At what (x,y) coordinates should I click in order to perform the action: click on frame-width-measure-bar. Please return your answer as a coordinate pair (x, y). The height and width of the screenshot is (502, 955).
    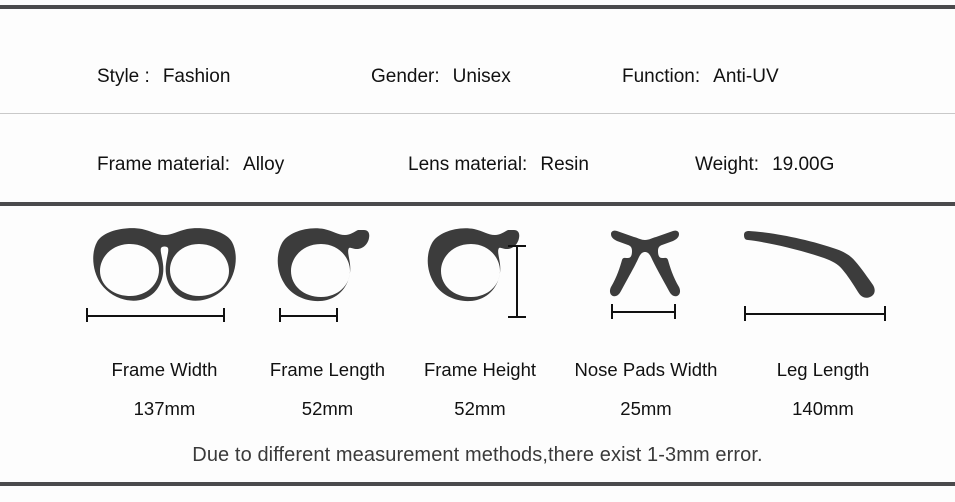
    Looking at the image, I should click on (155, 315).